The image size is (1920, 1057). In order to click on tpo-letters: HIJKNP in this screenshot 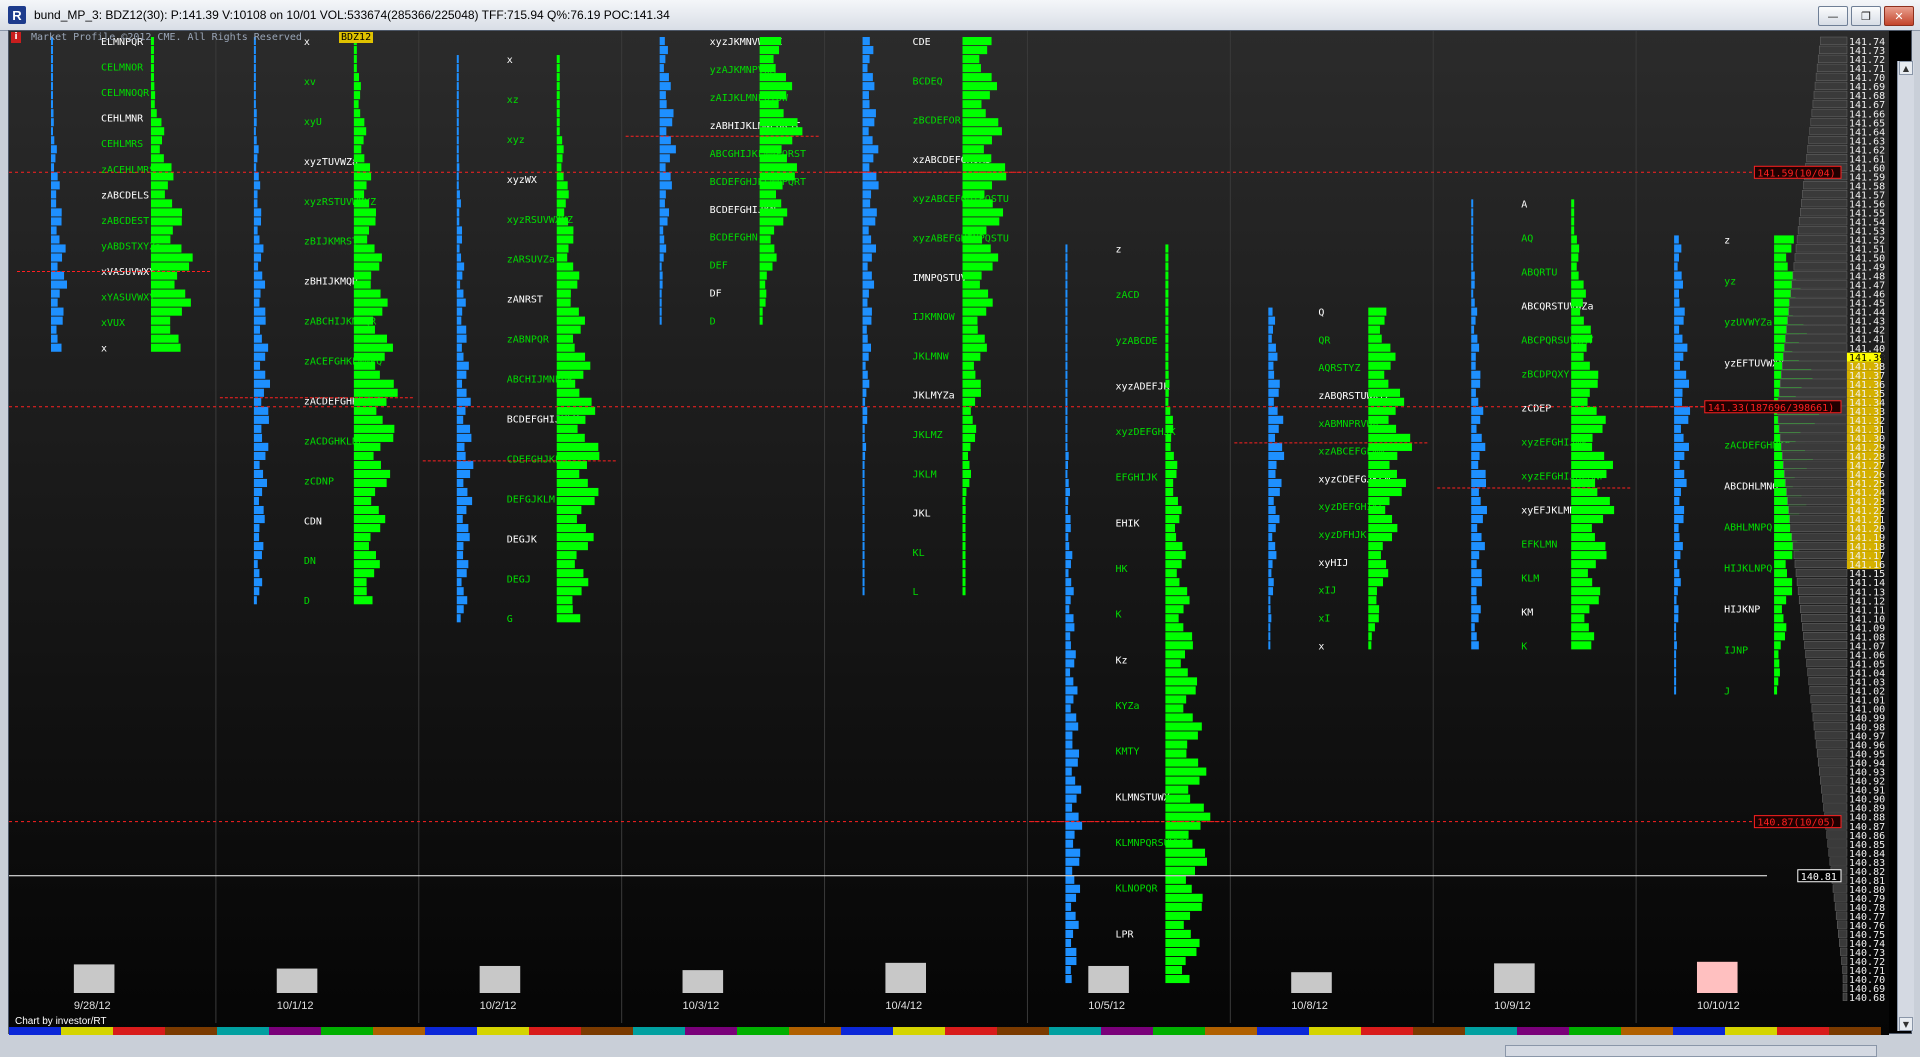, I will do `click(1742, 609)`.